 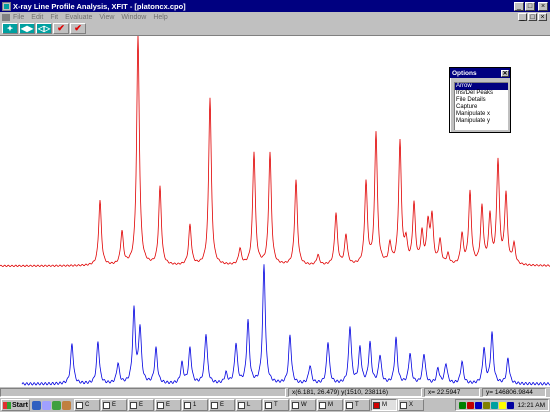 What do you see at coordinates (249, 405) in the screenshot?
I see `taskbar-item: L` at bounding box center [249, 405].